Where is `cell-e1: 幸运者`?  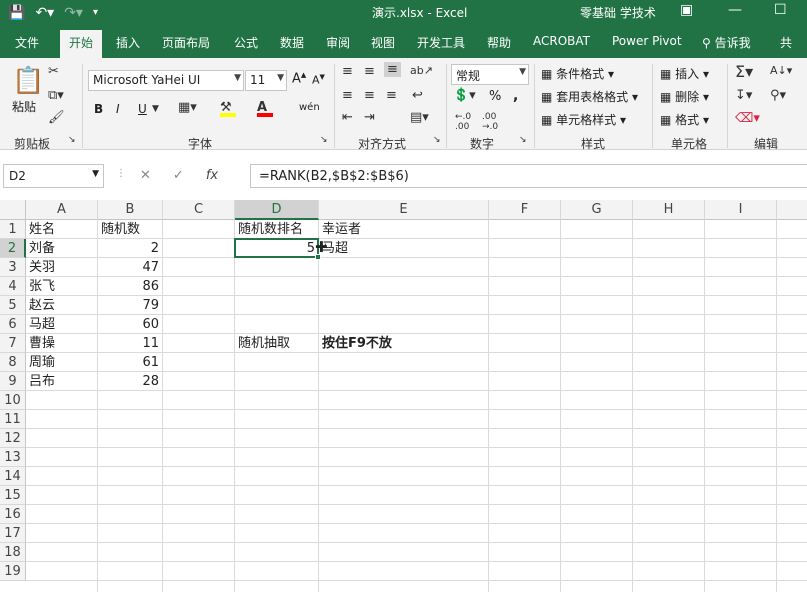
cell-e1: 幸运者 is located at coordinates (341, 229).